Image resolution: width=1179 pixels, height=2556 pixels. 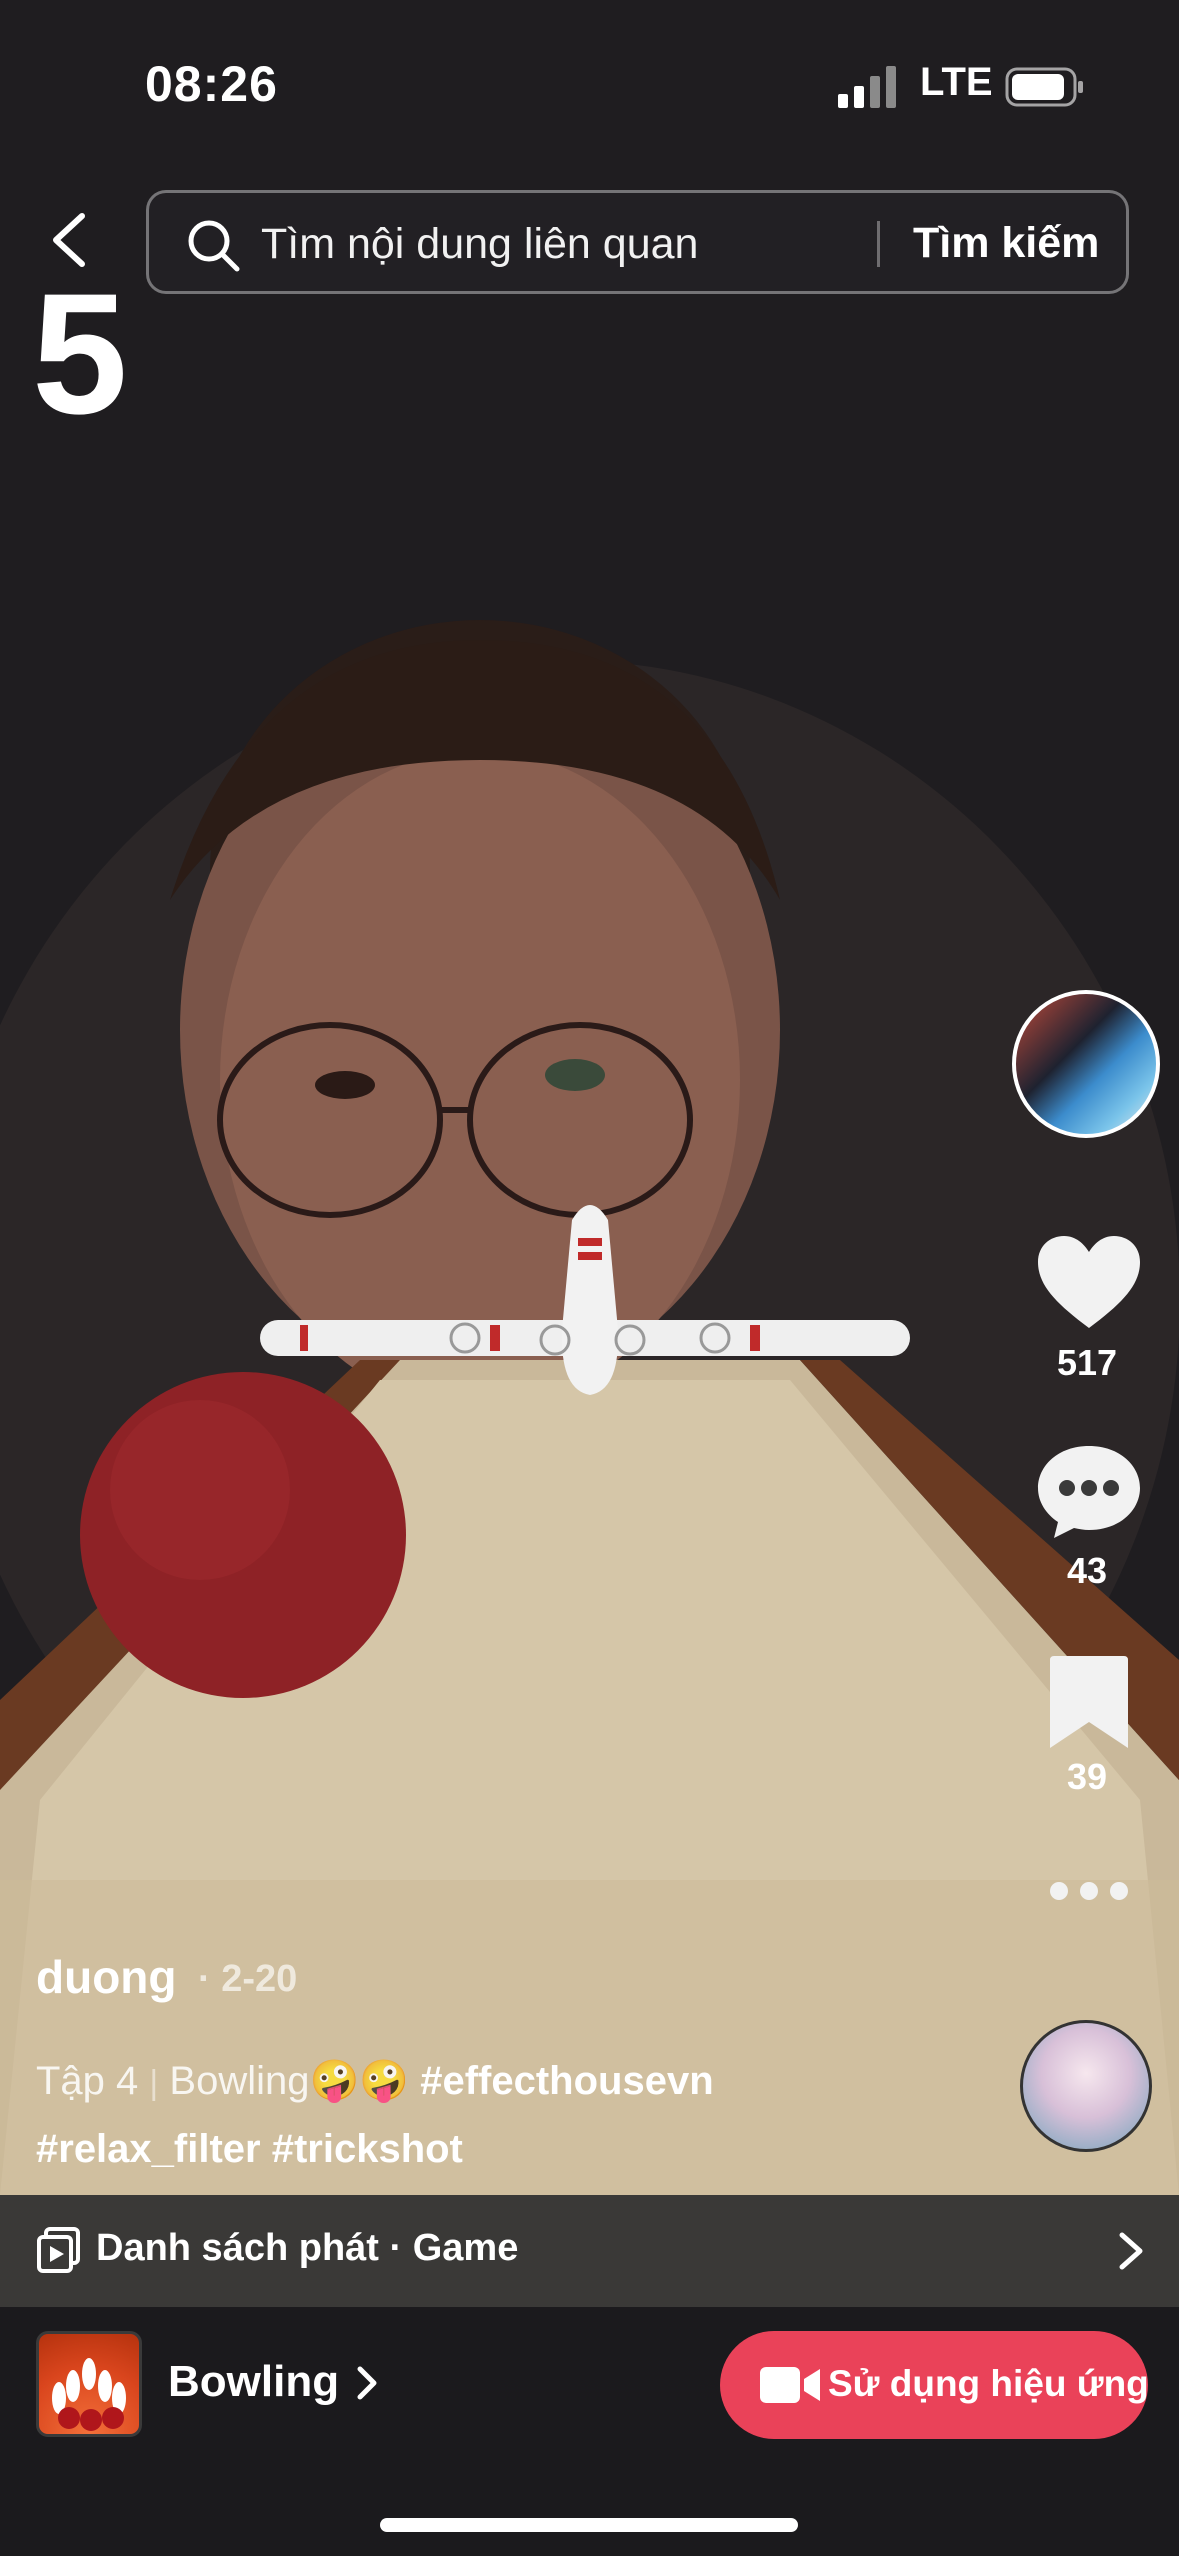 What do you see at coordinates (589, 2525) in the screenshot?
I see `home-indicator` at bounding box center [589, 2525].